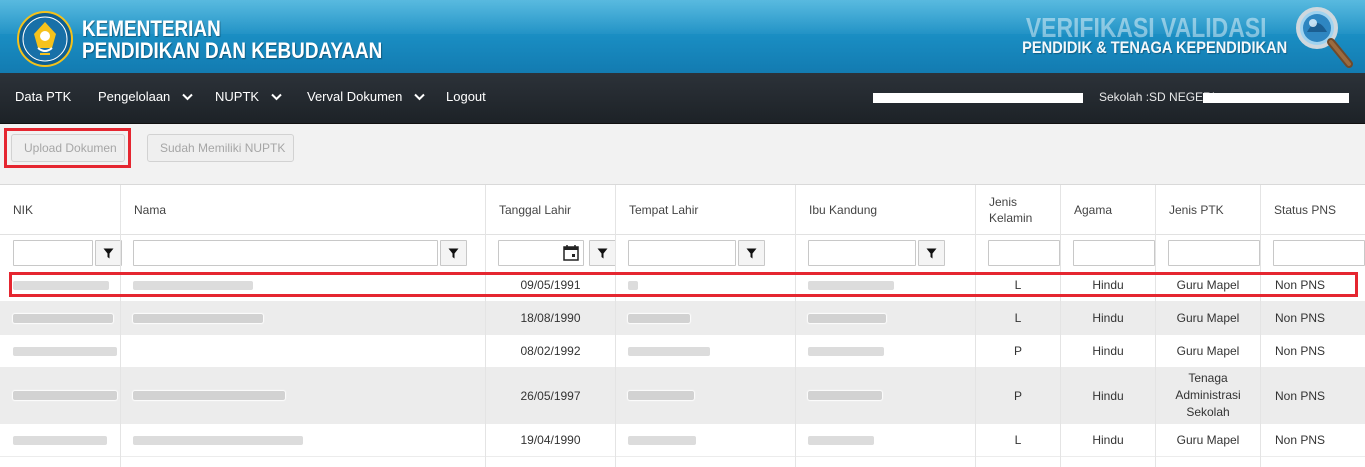 This screenshot has height=467, width=1365. What do you see at coordinates (1114, 253) in the screenshot?
I see `agama-filter-input` at bounding box center [1114, 253].